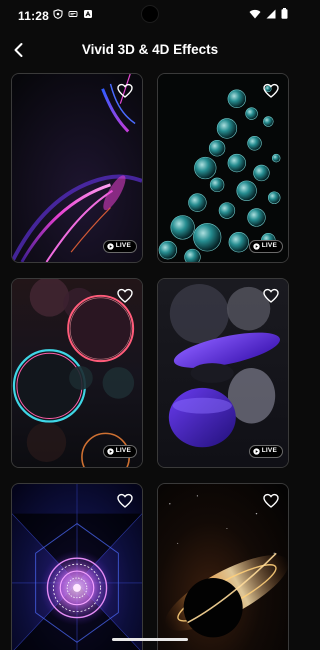 This screenshot has width=320, height=650. What do you see at coordinates (88, 14) in the screenshot?
I see `news-icon` at bounding box center [88, 14].